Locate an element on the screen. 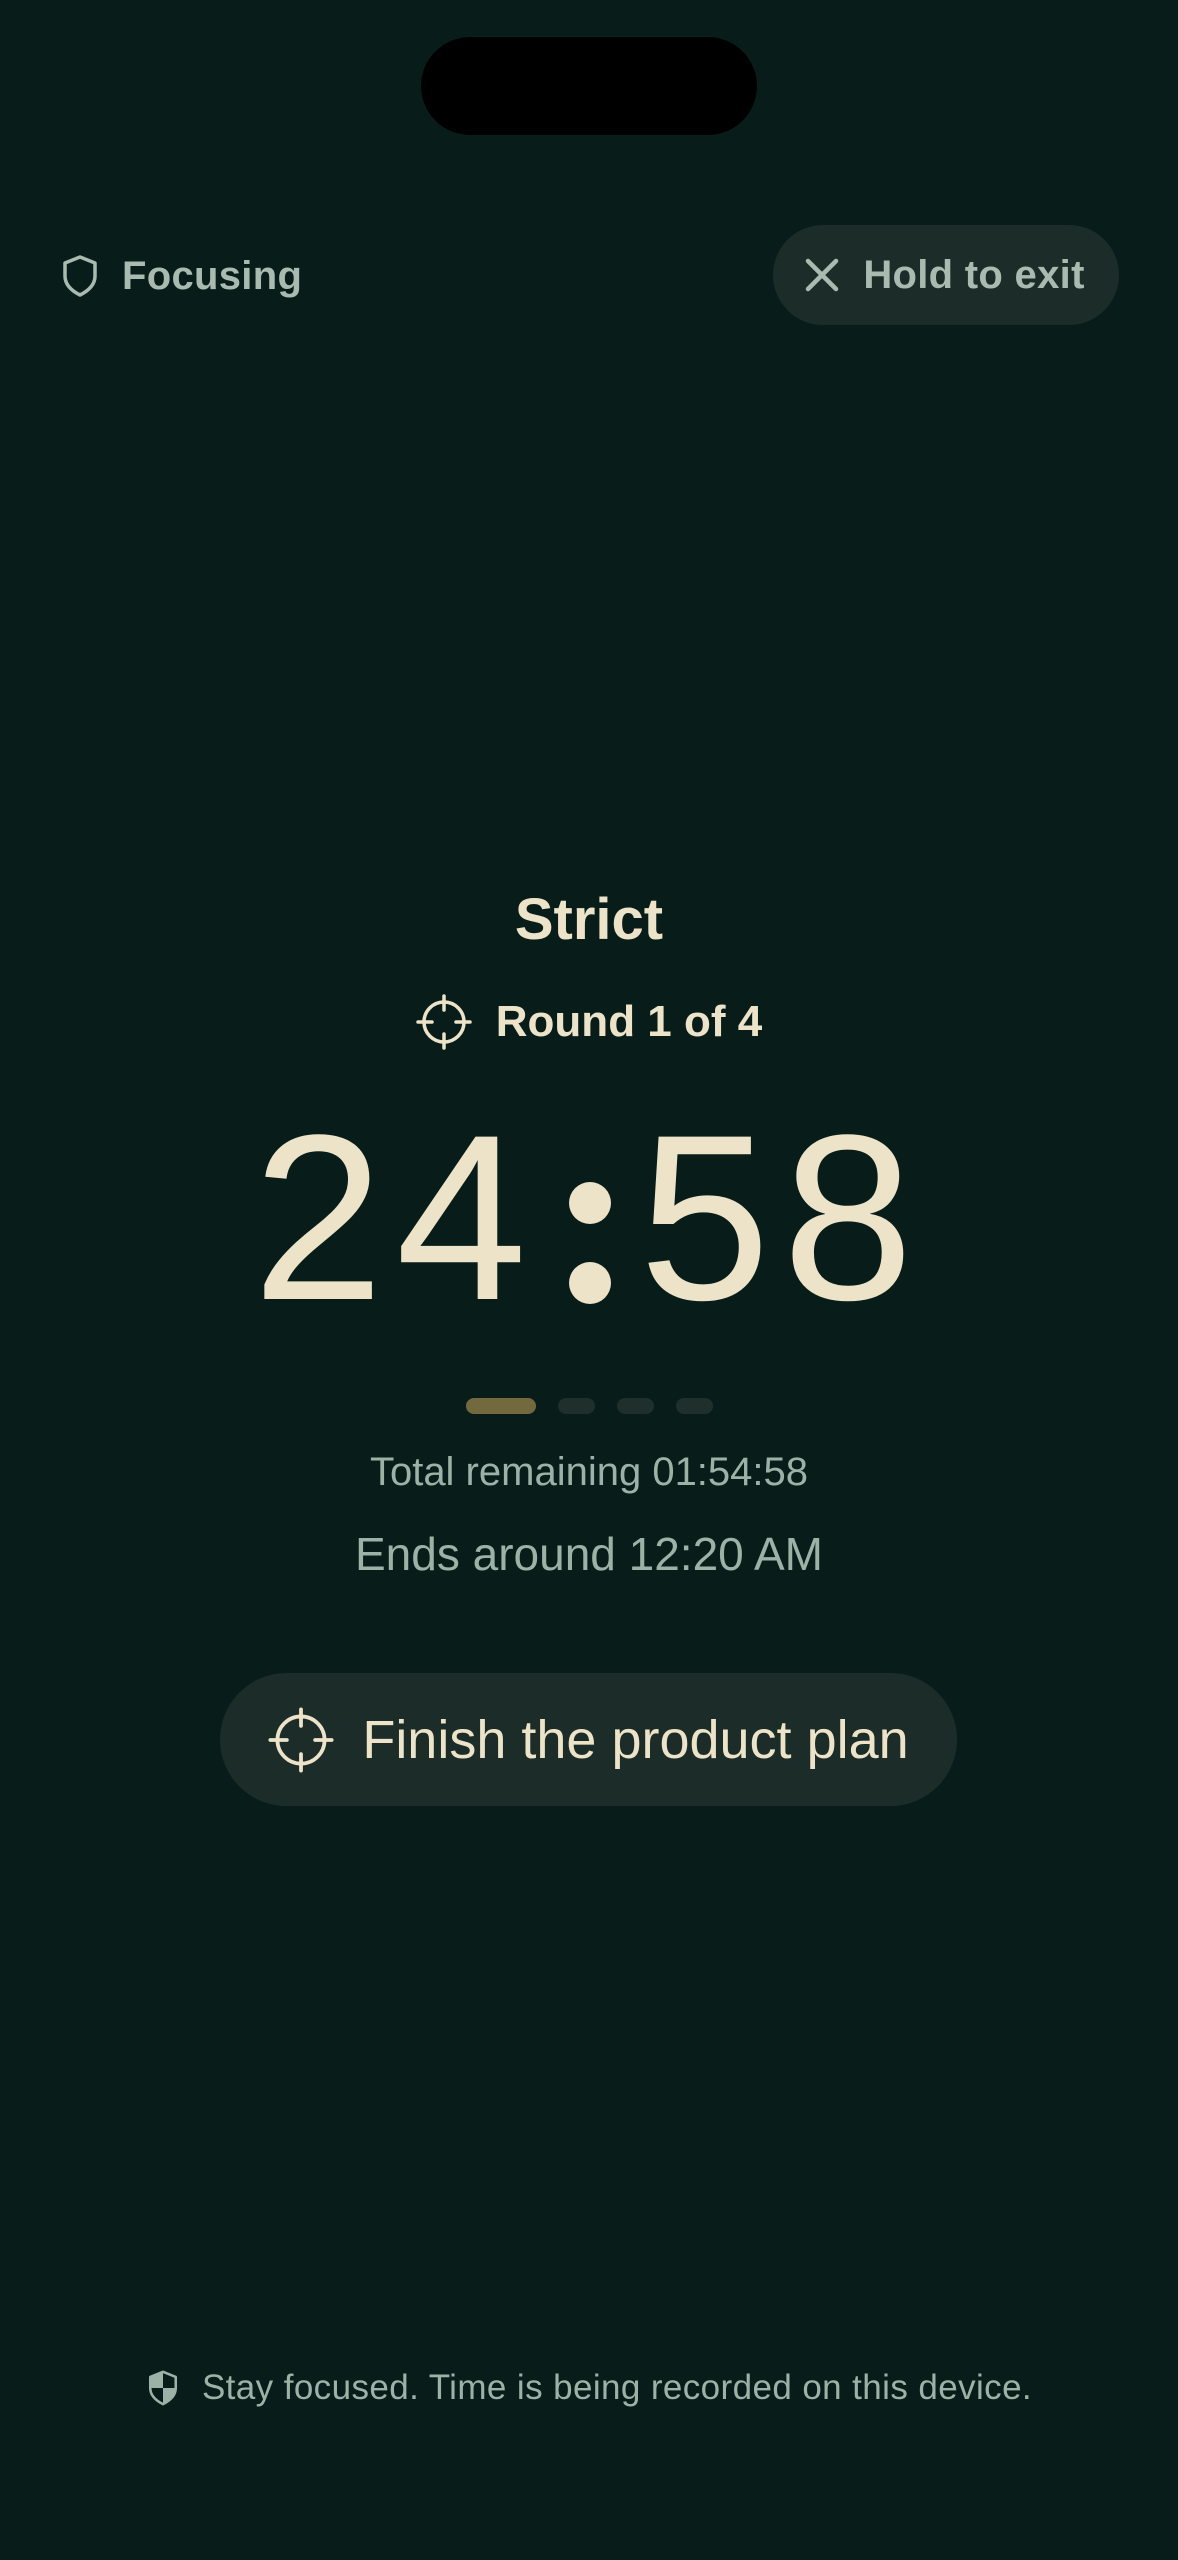 The image size is (1178, 2560). current-task-label: Finish the product plan is located at coordinates (635, 1739).